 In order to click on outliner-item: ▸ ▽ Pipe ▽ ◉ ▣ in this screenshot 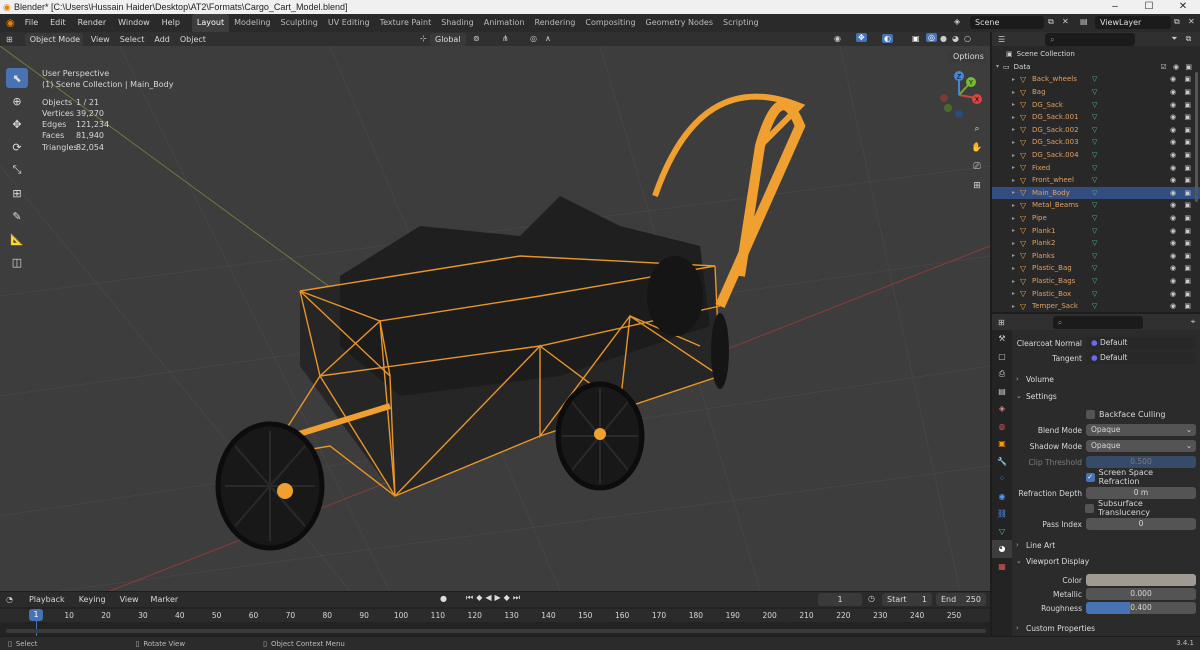, I will do `click(1096, 218)`.